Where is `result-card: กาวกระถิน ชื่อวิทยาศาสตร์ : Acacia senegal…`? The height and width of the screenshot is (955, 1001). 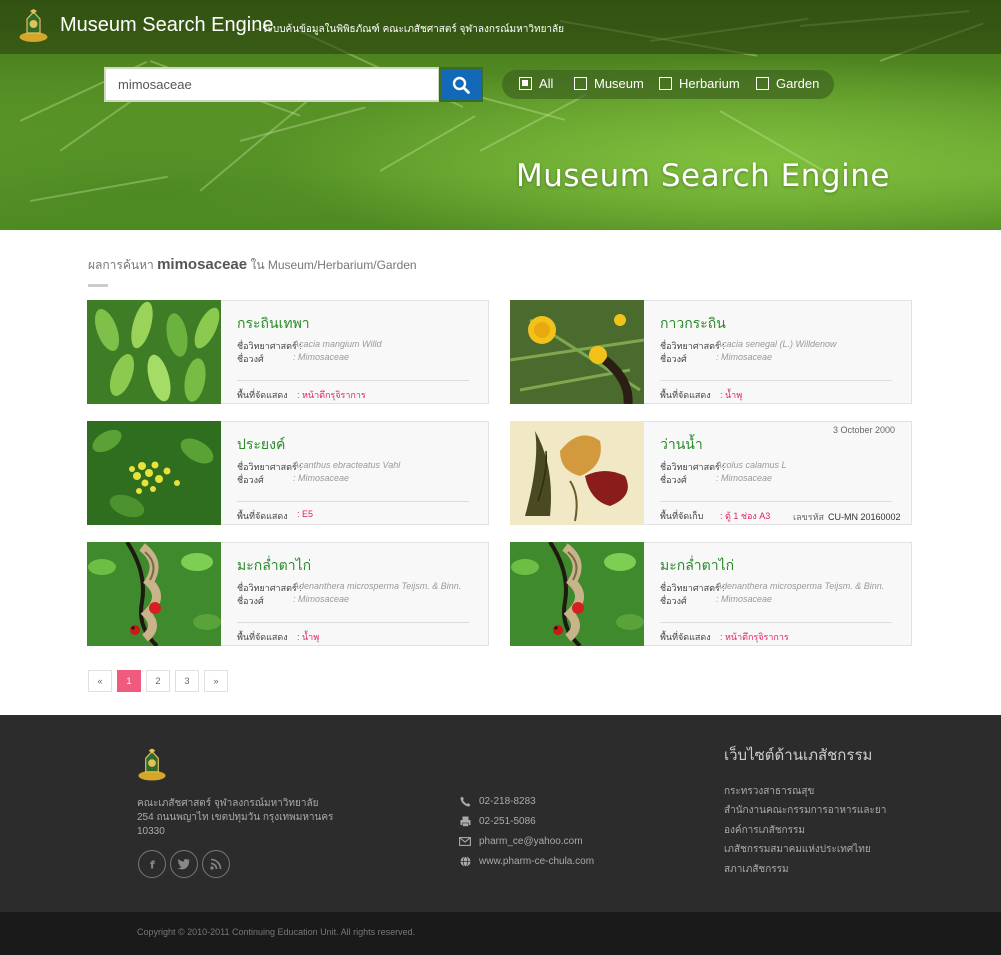
result-card: กาวกระถิน ชื่อวิทยาศาสตร์ : Acacia senegal… is located at coordinates (711, 352).